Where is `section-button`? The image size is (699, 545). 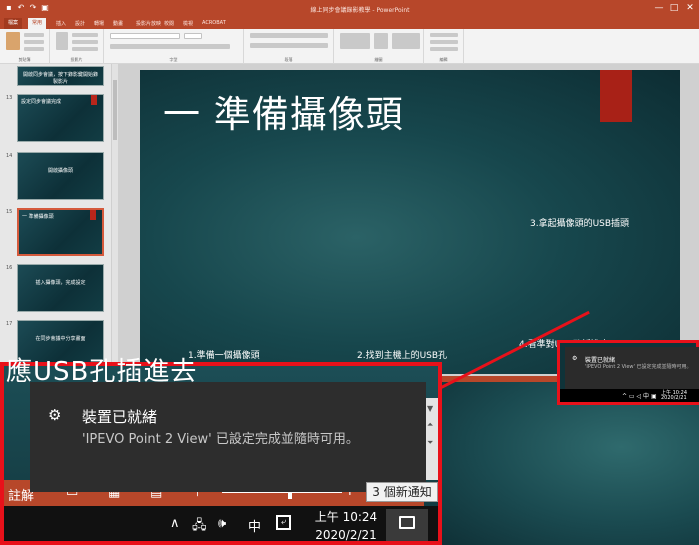
section-button is located at coordinates (85, 49).